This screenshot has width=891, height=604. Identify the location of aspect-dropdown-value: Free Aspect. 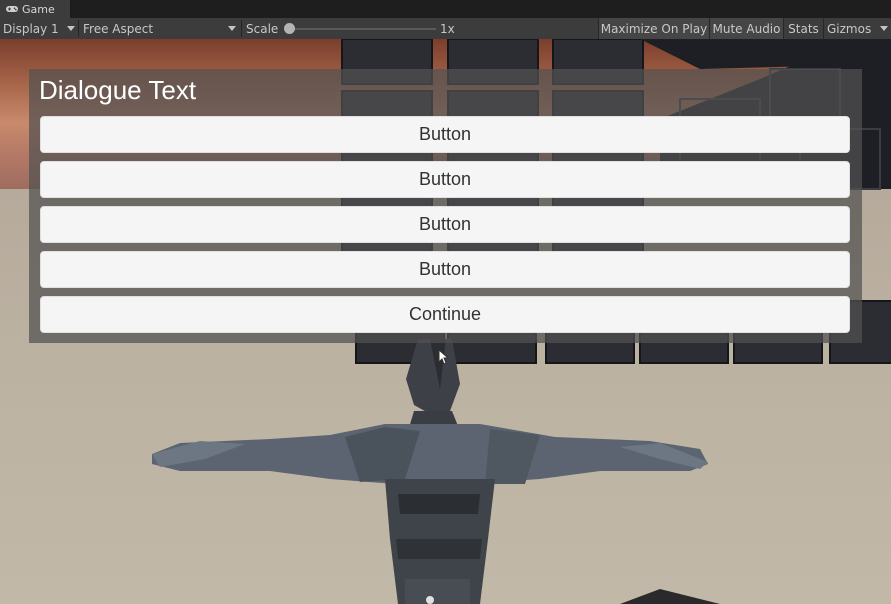
(118, 28).